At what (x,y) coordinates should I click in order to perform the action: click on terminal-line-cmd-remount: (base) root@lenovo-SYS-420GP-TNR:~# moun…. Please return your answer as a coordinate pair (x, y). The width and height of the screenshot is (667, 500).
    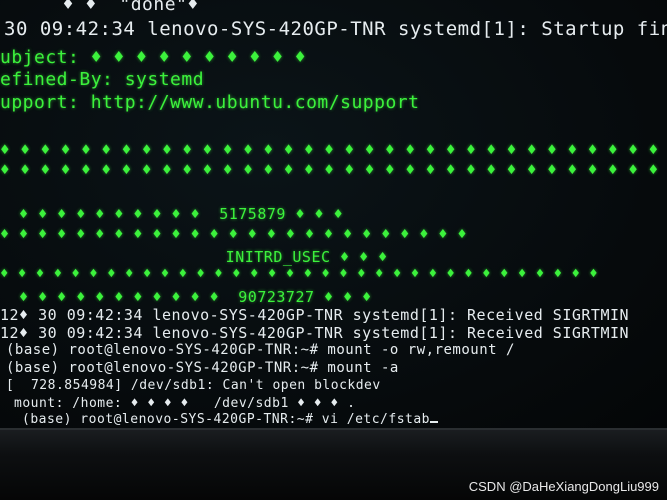
    Looking at the image, I should click on (260, 350).